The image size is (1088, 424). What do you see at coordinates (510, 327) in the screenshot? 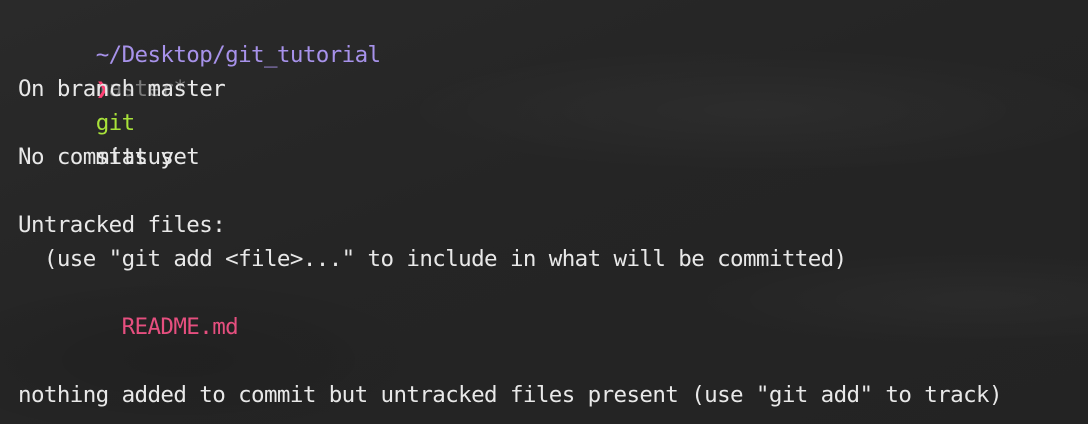
I see `untracked-file-line: README.md` at bounding box center [510, 327].